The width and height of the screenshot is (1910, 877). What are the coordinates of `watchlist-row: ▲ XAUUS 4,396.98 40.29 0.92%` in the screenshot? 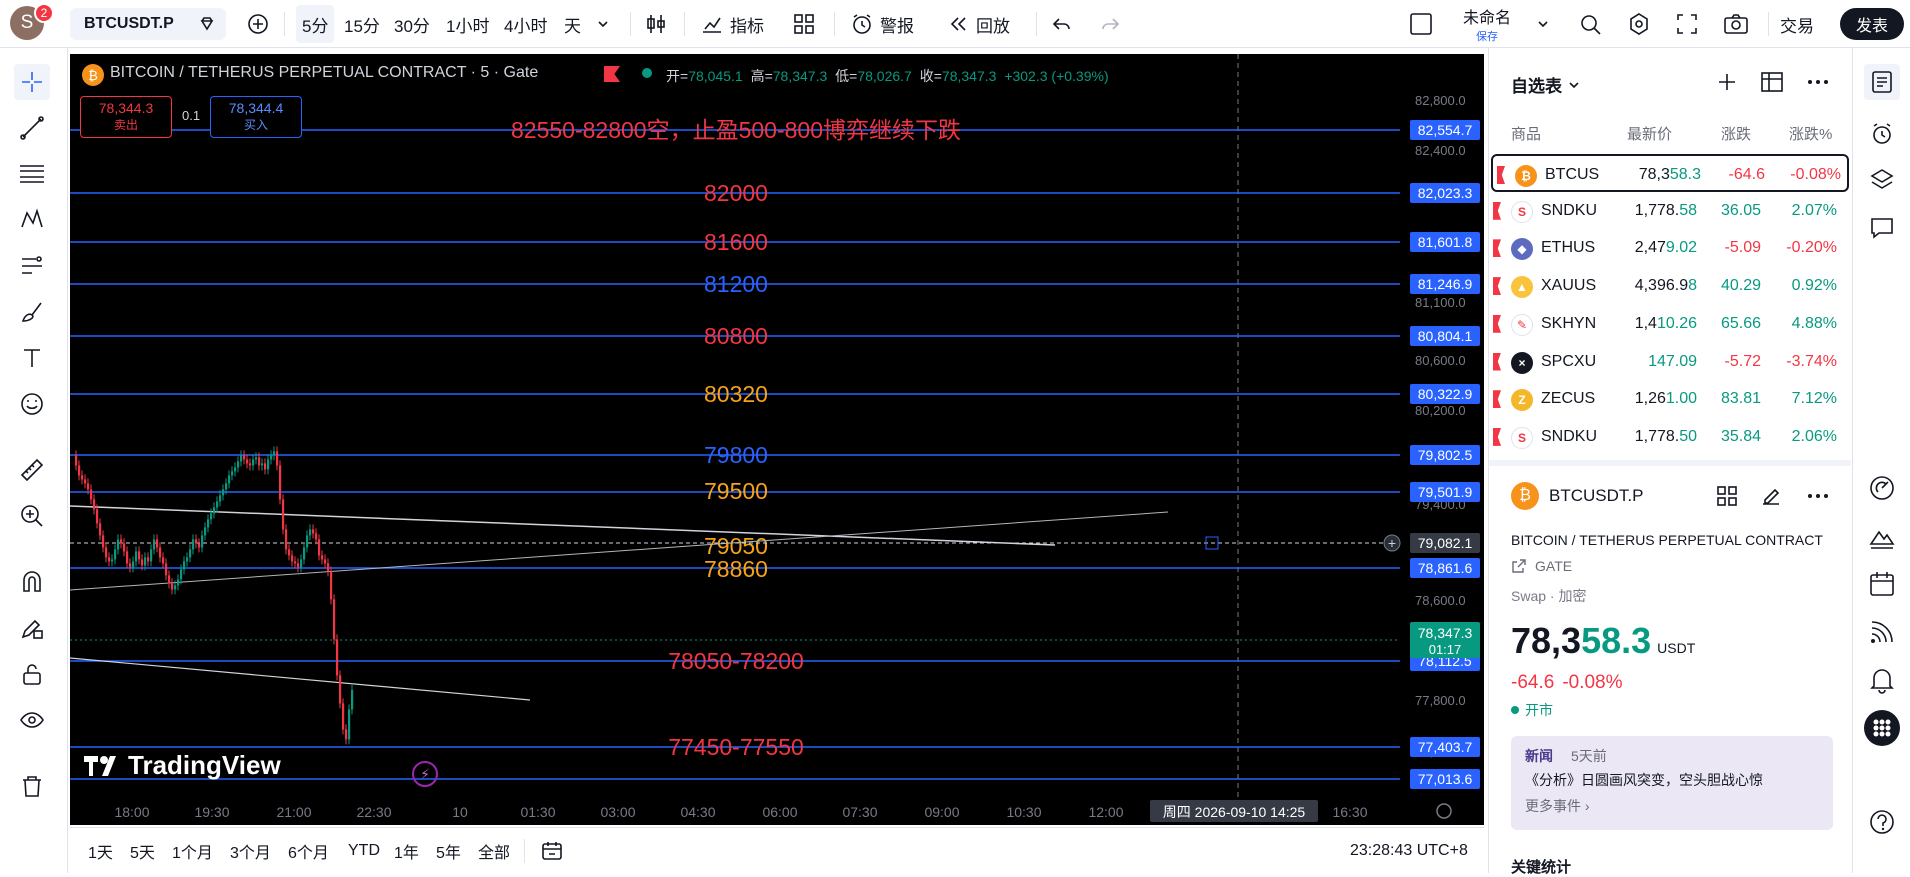 It's located at (1670, 286).